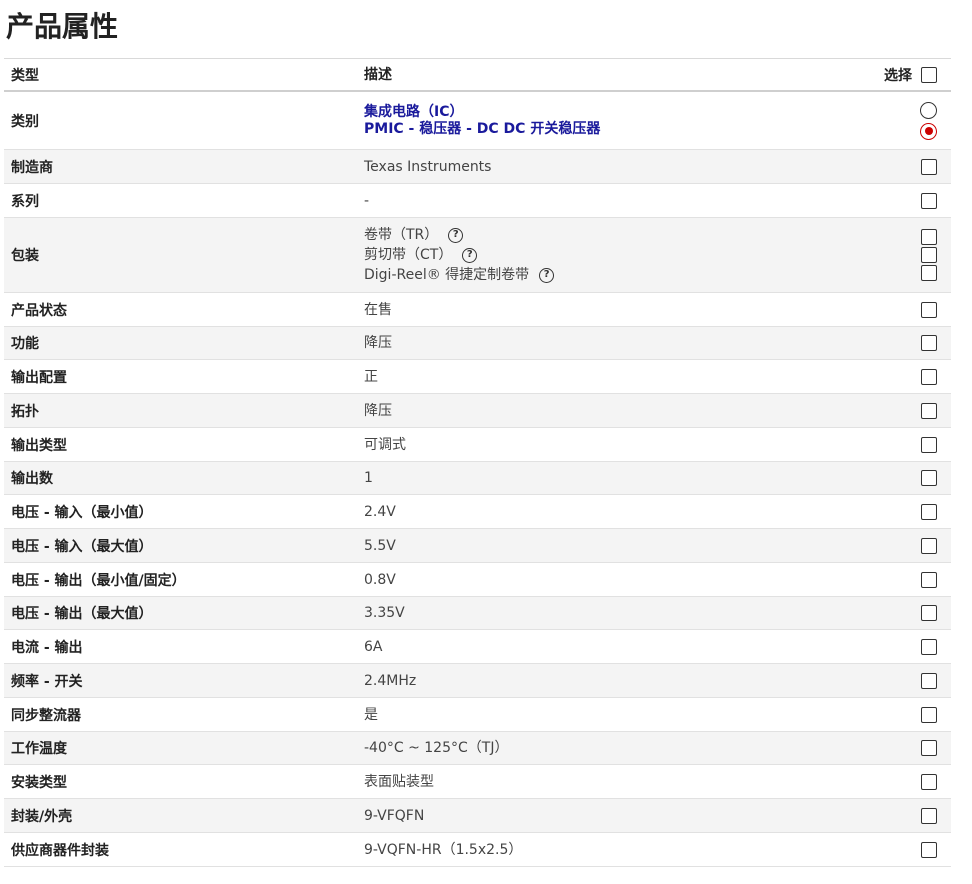 This screenshot has width=972, height=884. What do you see at coordinates (25, 201) in the screenshot?
I see `row-label: 系列` at bounding box center [25, 201].